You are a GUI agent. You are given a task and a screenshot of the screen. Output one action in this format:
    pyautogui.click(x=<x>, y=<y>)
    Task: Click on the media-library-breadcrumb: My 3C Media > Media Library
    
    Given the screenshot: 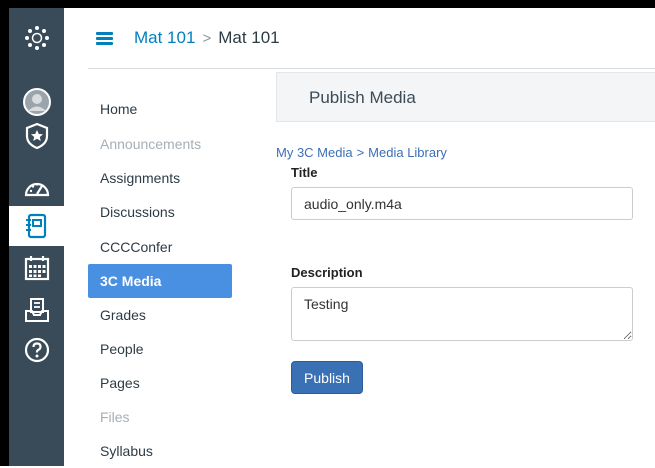 What is the action you would take?
    pyautogui.click(x=361, y=152)
    